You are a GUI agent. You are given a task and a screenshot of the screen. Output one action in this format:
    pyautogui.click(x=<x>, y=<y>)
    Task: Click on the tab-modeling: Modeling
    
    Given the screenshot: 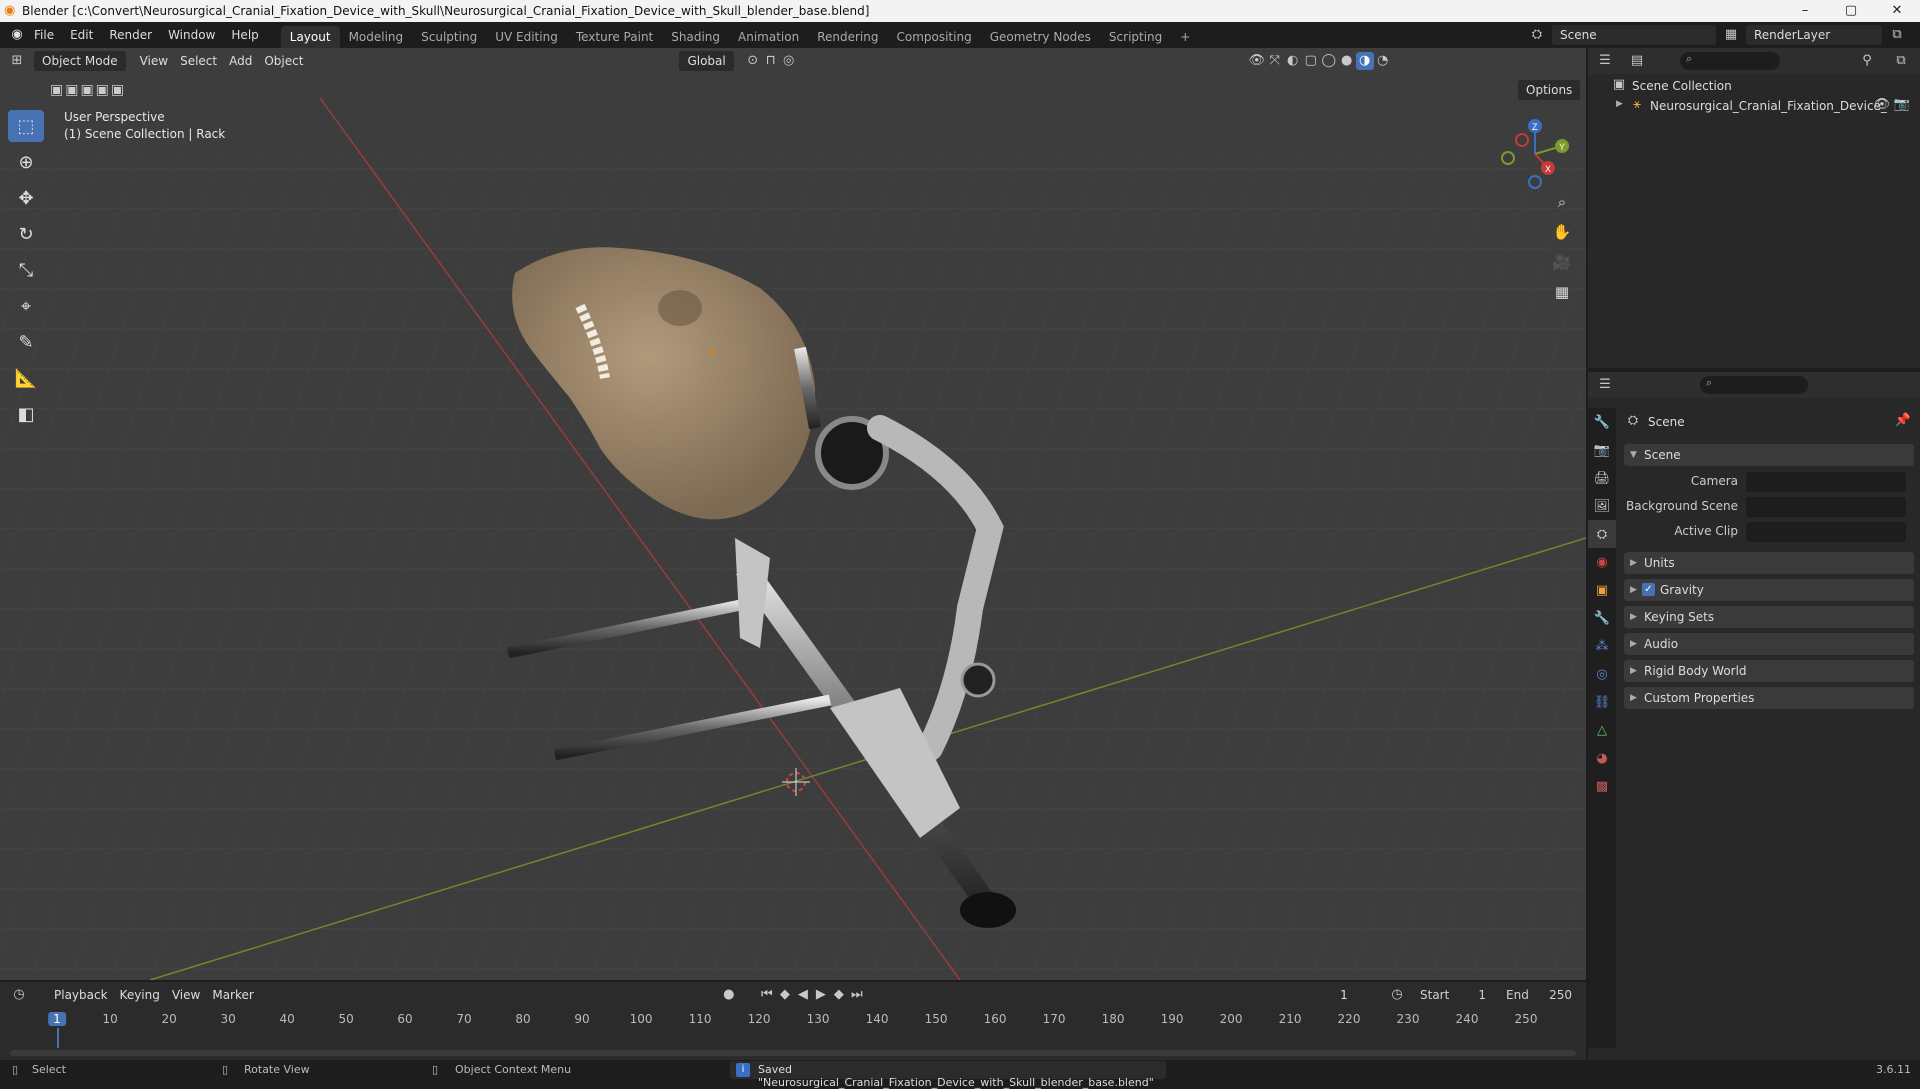 What is the action you would take?
    pyautogui.click(x=376, y=37)
    